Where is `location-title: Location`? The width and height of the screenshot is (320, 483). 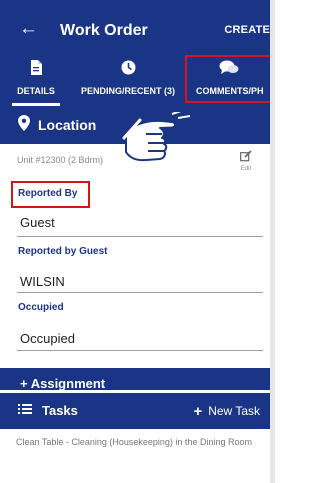
location-title: Location is located at coordinates (67, 125).